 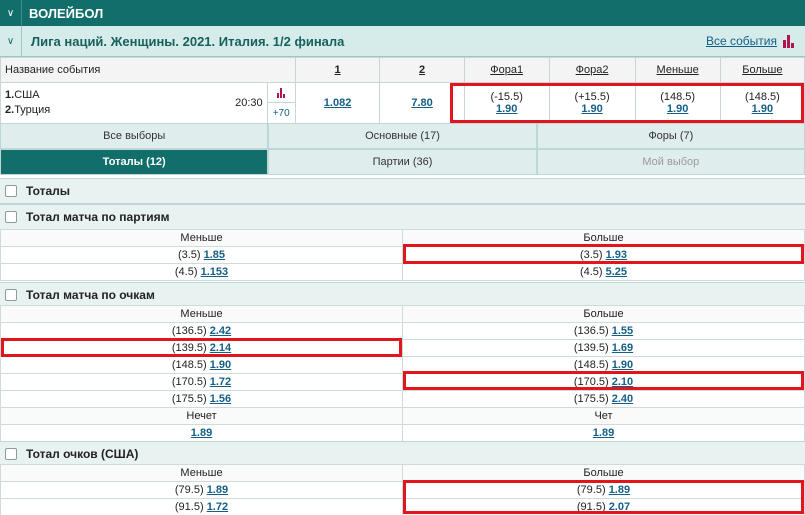 I want to click on outcome-cell: (4.5) 5.25, so click(x=603, y=272).